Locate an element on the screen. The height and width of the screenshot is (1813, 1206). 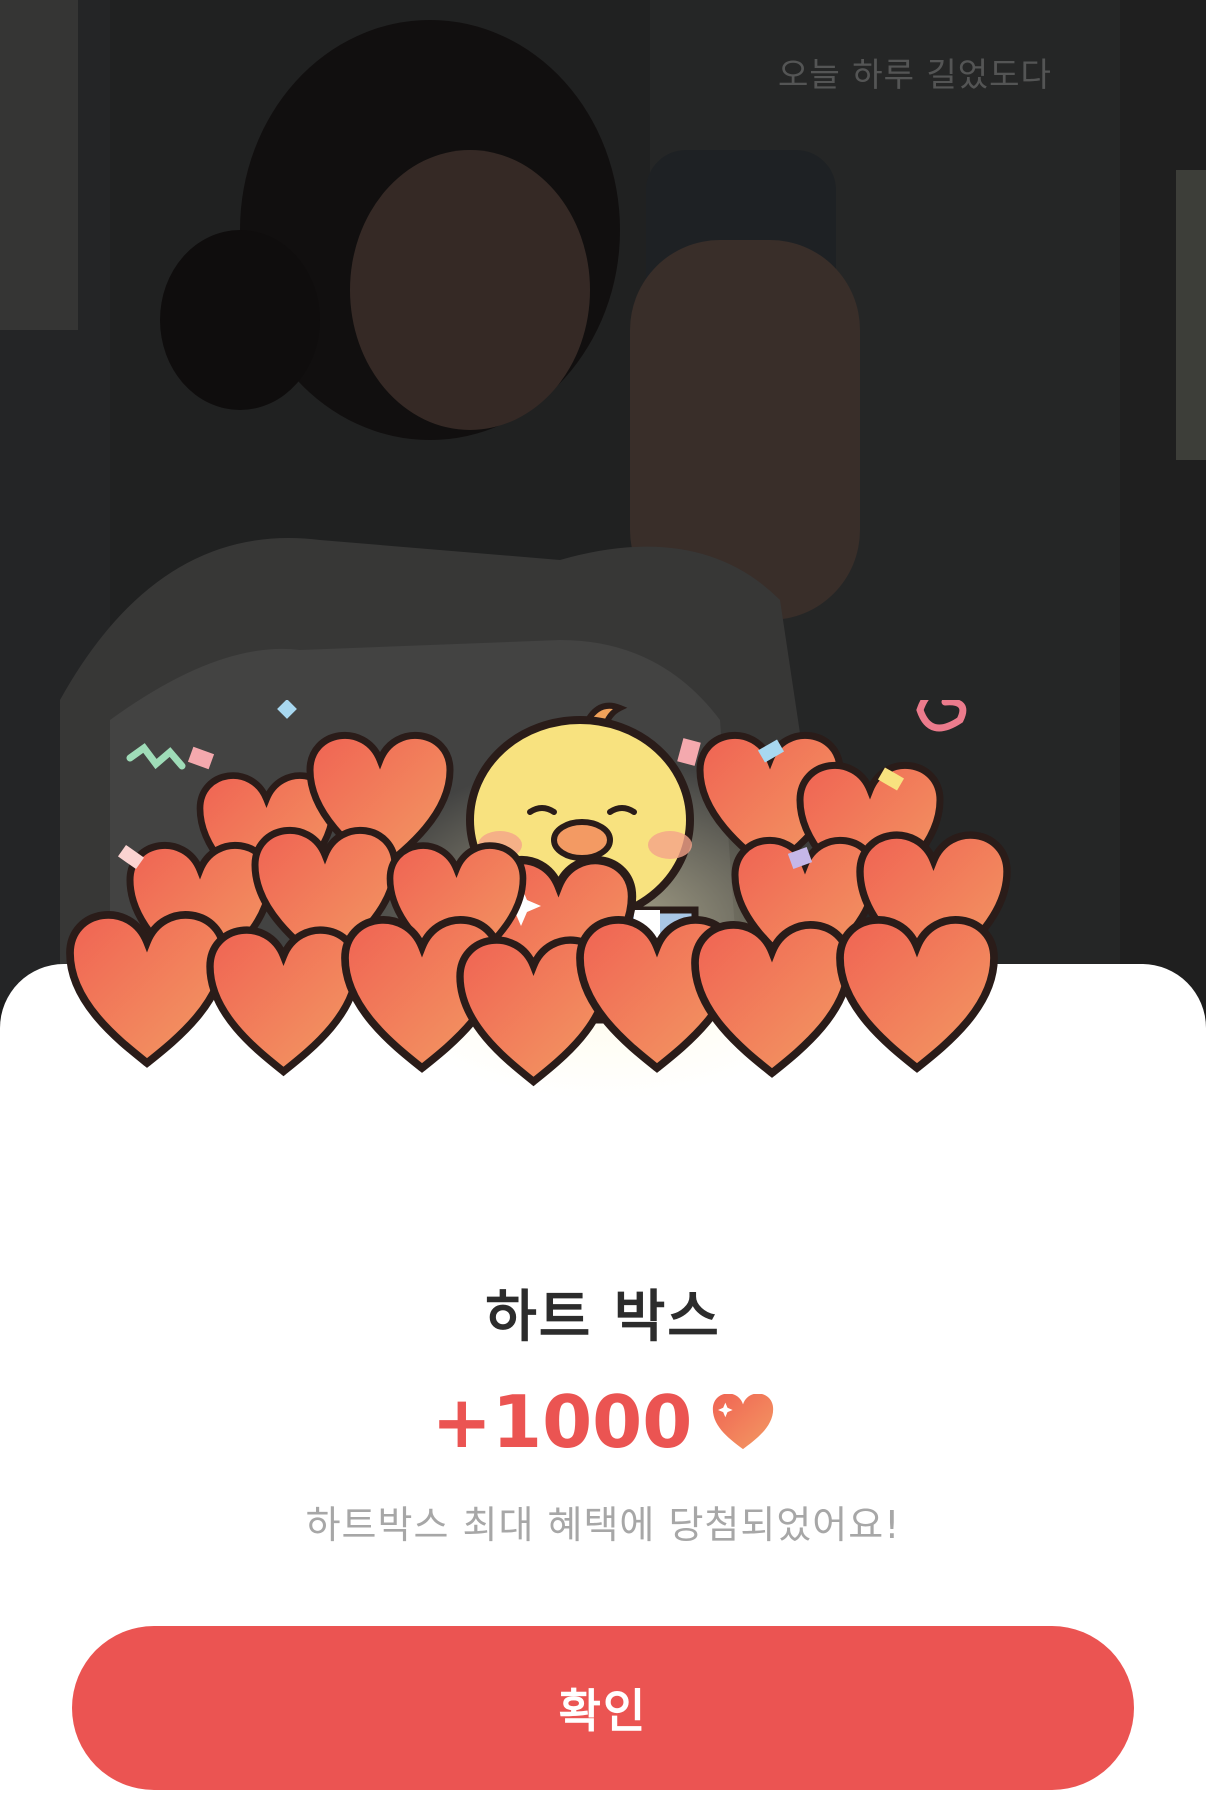
photo-caption: 오늘 하루 길었도다 is located at coordinates (915, 74).